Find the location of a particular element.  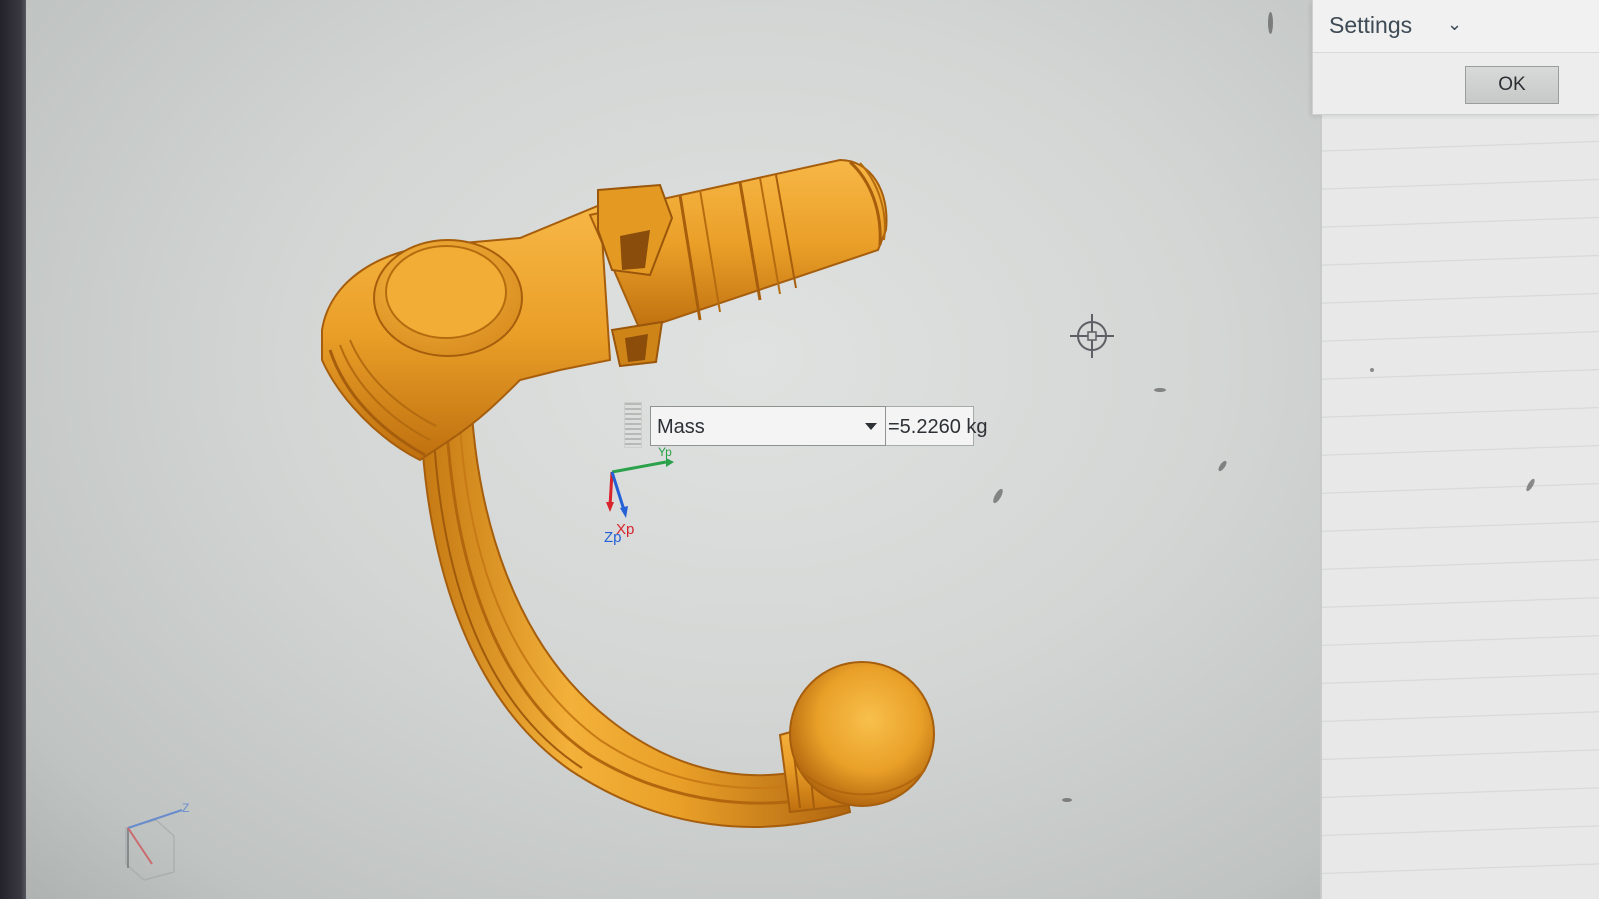

y-axis-line is located at coordinates (639, 467).